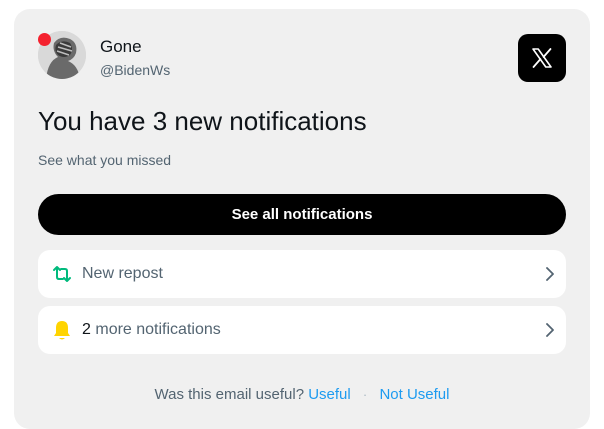 The height and width of the screenshot is (429, 604). What do you see at coordinates (312, 330) in the screenshot?
I see `notification-item-label: 2 more notifications` at bounding box center [312, 330].